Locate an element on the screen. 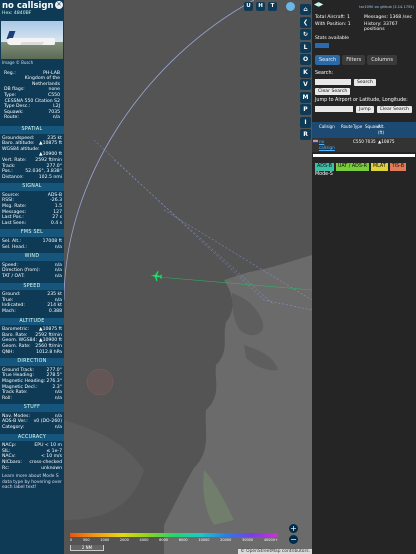 The image size is (416, 554). jump-button: Jump is located at coordinates (365, 109).